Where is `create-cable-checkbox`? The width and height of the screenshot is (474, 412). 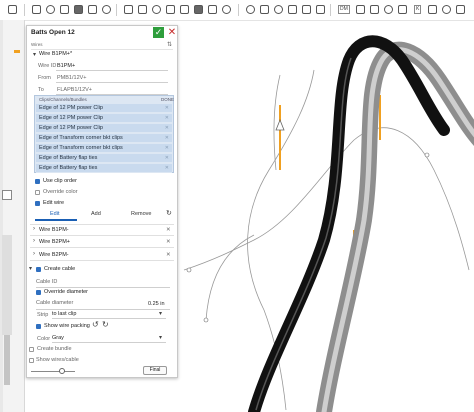
create-cable-checkbox is located at coordinates (38, 269).